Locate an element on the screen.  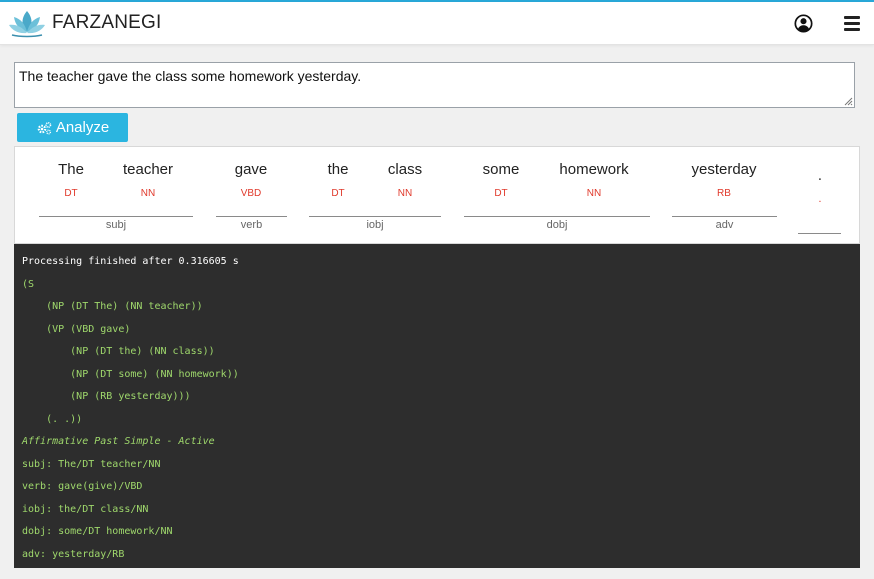
resize-grip-icon is located at coordinates (848, 101).